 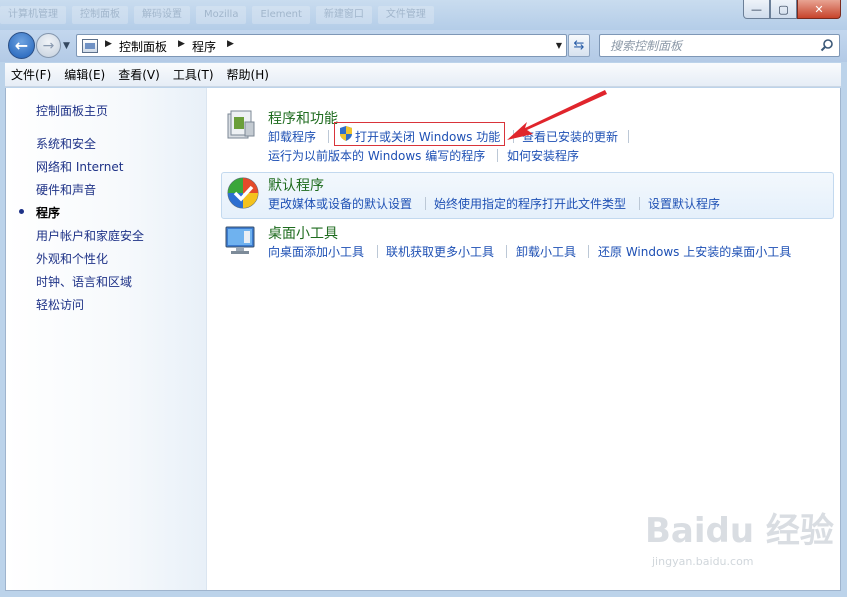 I want to click on recent-pages-dropdown: ▼, so click(x=66, y=46).